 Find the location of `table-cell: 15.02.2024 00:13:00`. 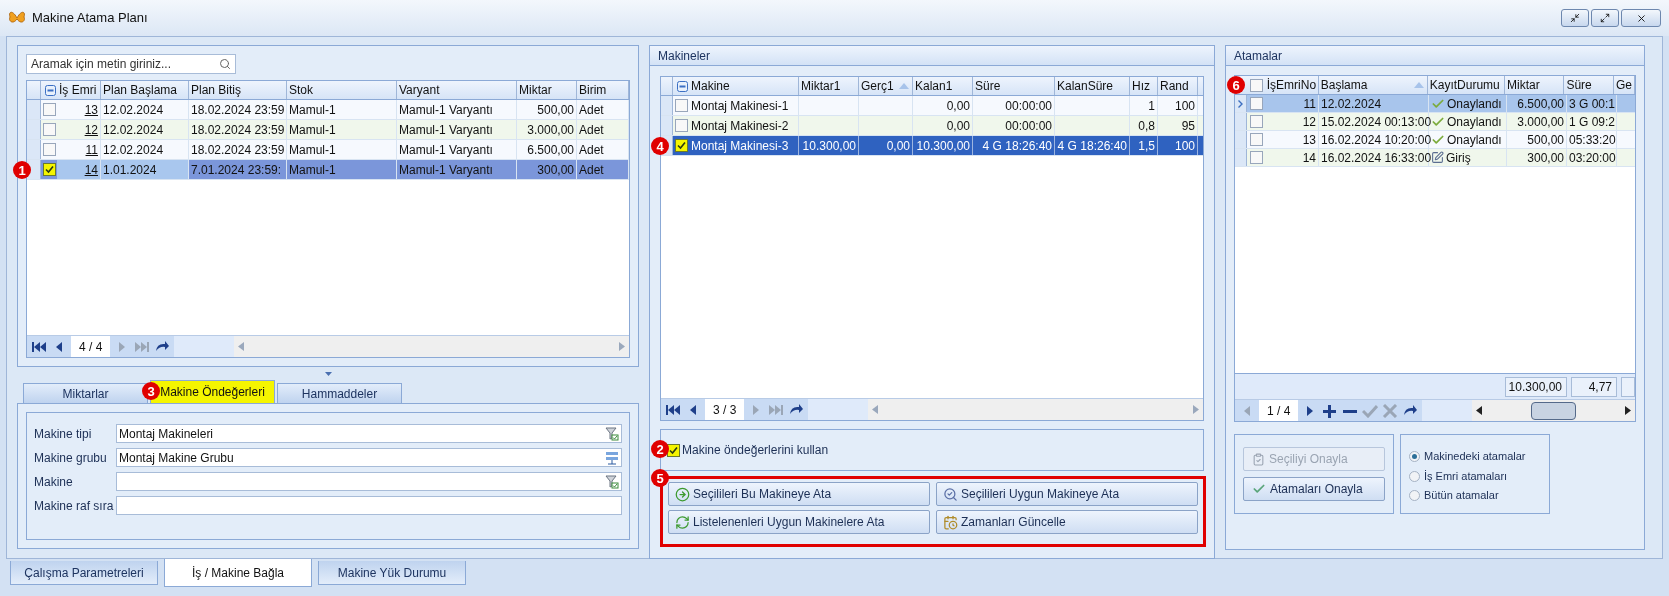

table-cell: 15.02.2024 00:13:00 is located at coordinates (1374, 121).